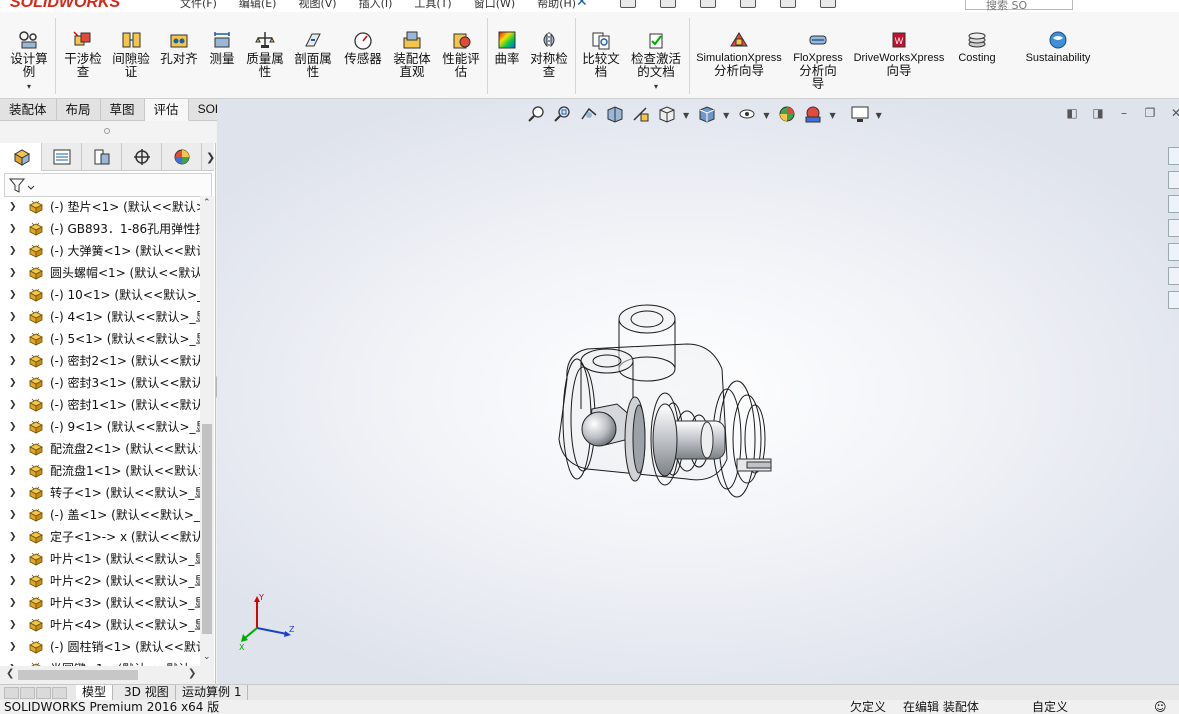 The height and width of the screenshot is (714, 1179). What do you see at coordinates (100, 471) in the screenshot?
I see `tree-item: ❯ 配流盘1<1> (默认<<默认>` at bounding box center [100, 471].